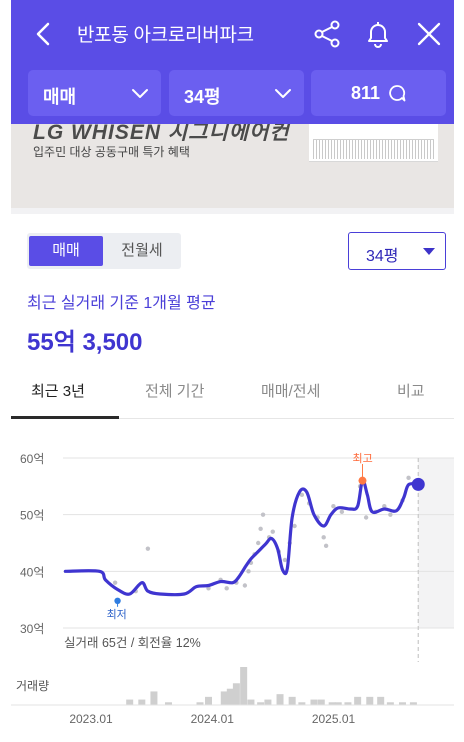 This screenshot has width=464, height=742. Describe the element at coordinates (362, 480) in the screenshot. I see `max-marker` at that location.